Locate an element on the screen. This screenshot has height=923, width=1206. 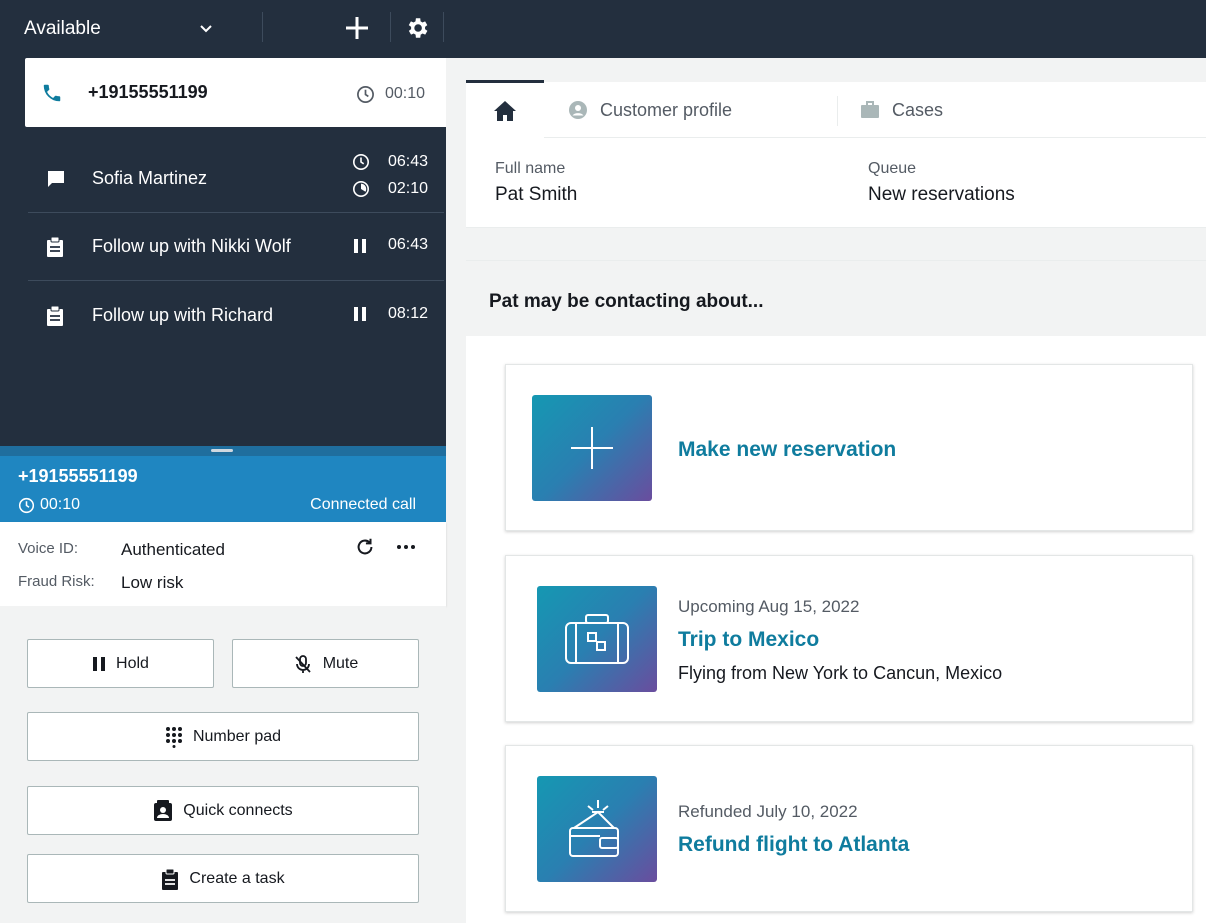
home-icon is located at coordinates (505, 110).